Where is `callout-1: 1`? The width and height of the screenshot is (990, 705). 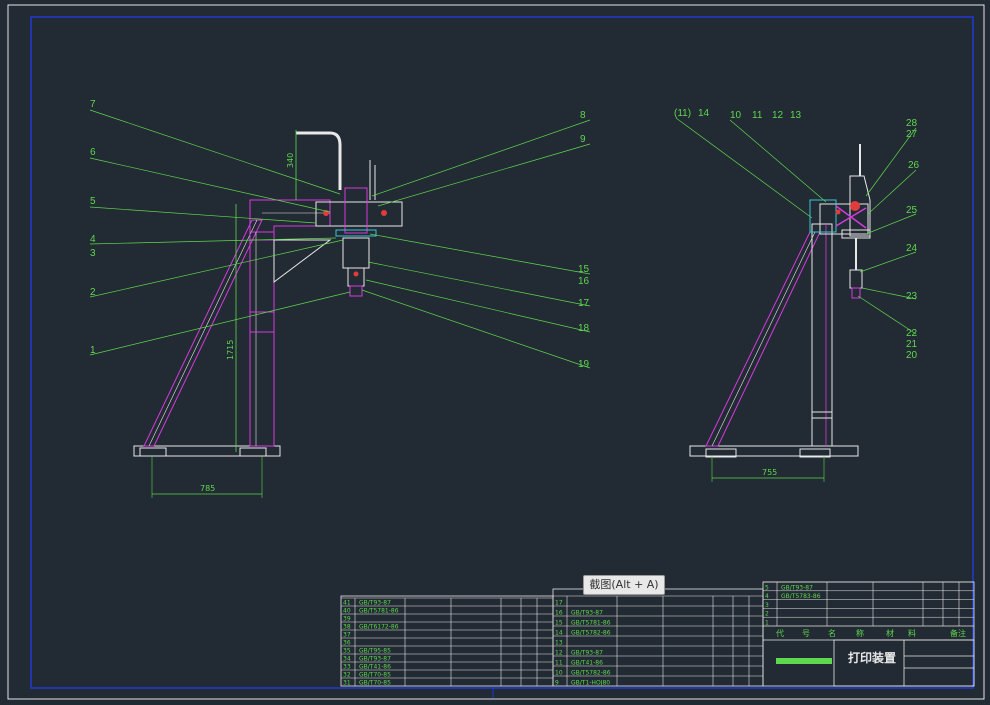 callout-1: 1 is located at coordinates (93, 350).